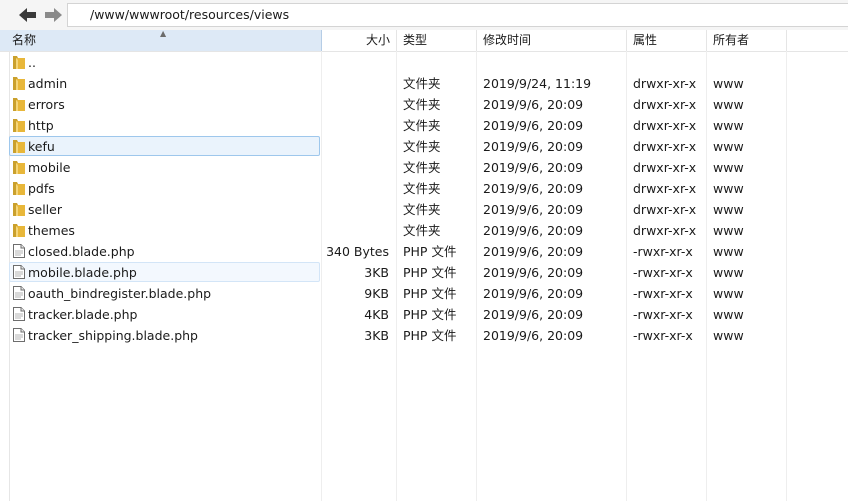 The height and width of the screenshot is (501, 848). What do you see at coordinates (376, 272) in the screenshot?
I see `file-size: 3KB` at bounding box center [376, 272].